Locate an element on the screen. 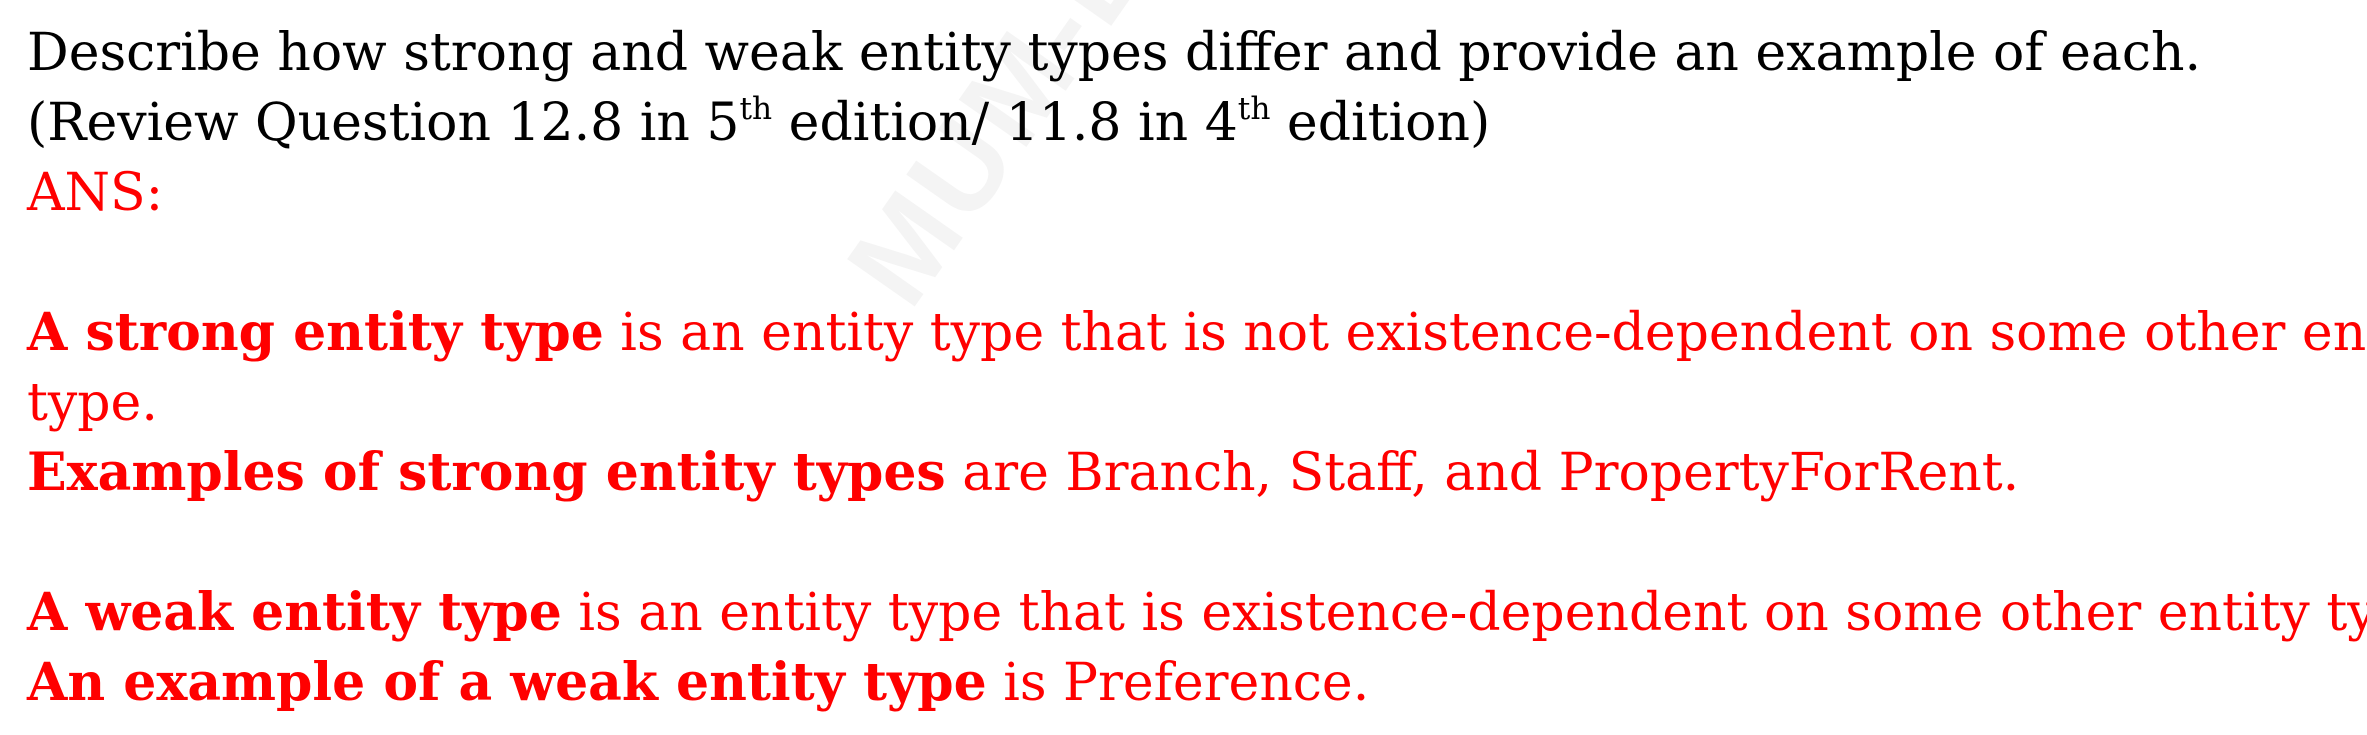  question-ref-part-1: (Review Question 12.8 in 5 is located at coordinates (383, 123).